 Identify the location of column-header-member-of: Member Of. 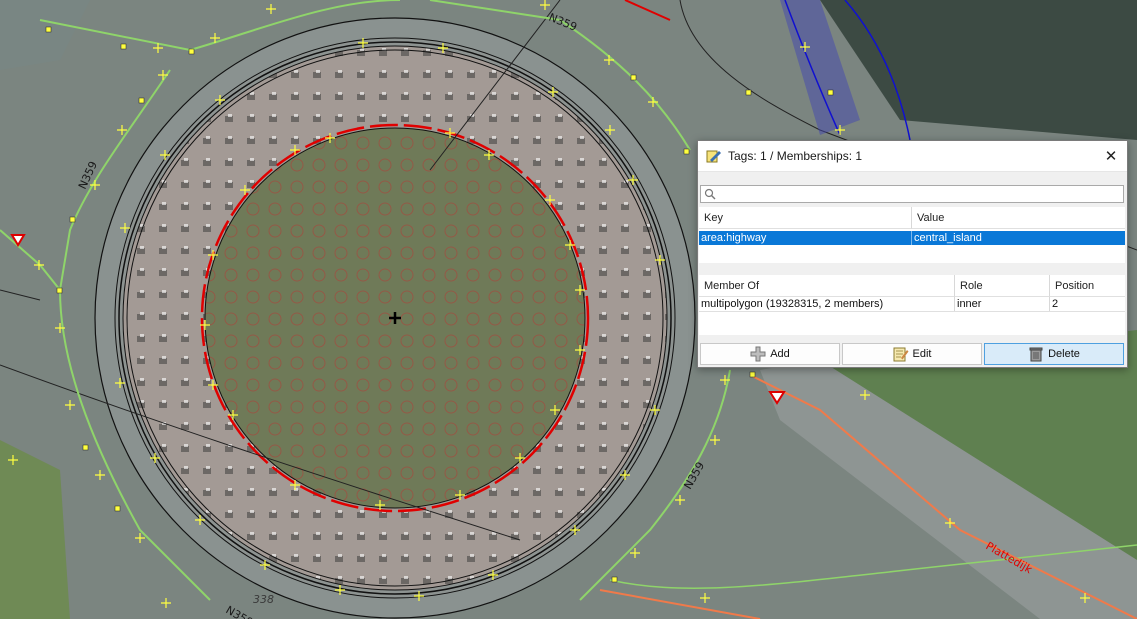
(827, 286).